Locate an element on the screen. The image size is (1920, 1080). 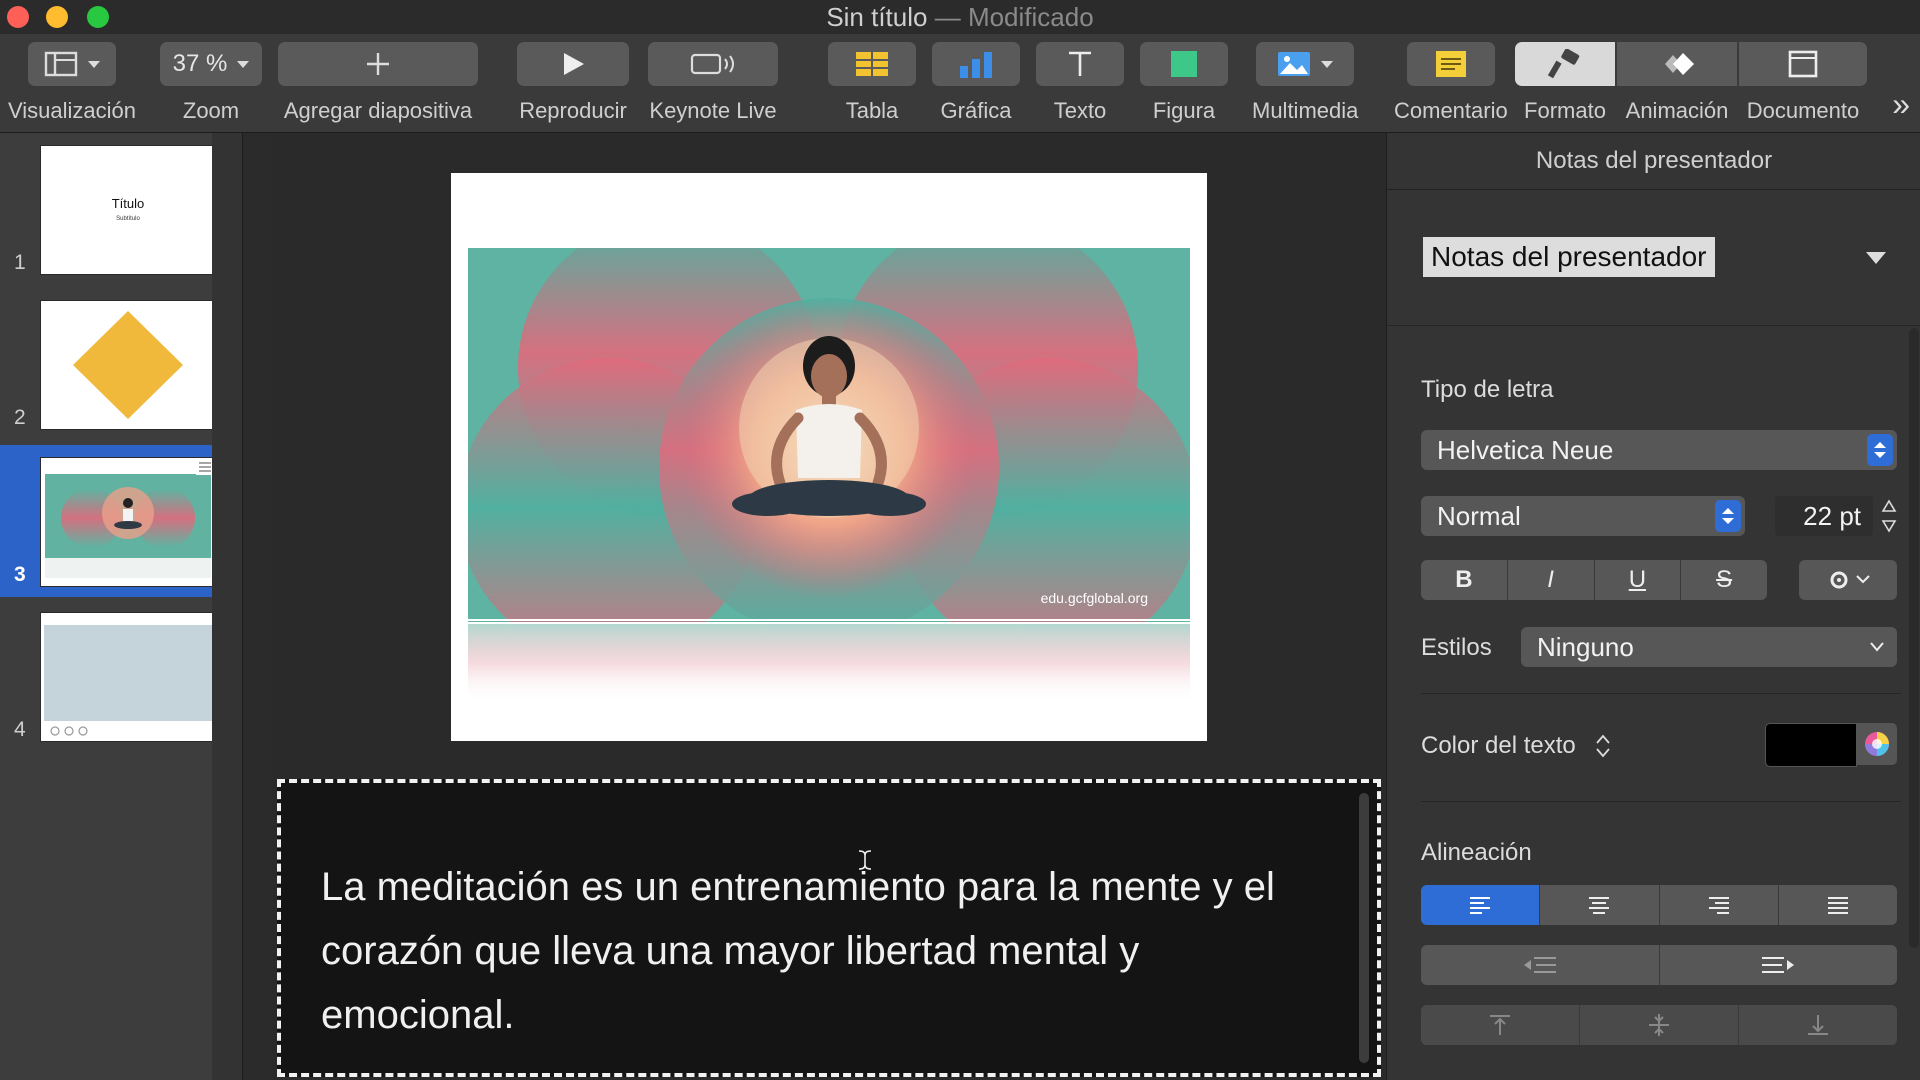
keynote-live-toolbar-item: Keynote Live is located at coordinates (713, 83).